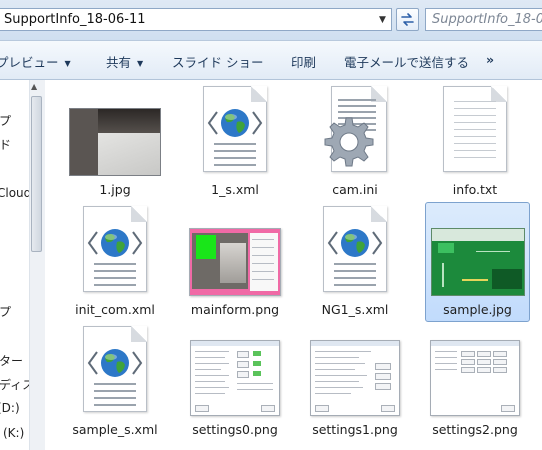 The height and width of the screenshot is (450, 542). I want to click on nav-item: (K:), so click(13, 433).